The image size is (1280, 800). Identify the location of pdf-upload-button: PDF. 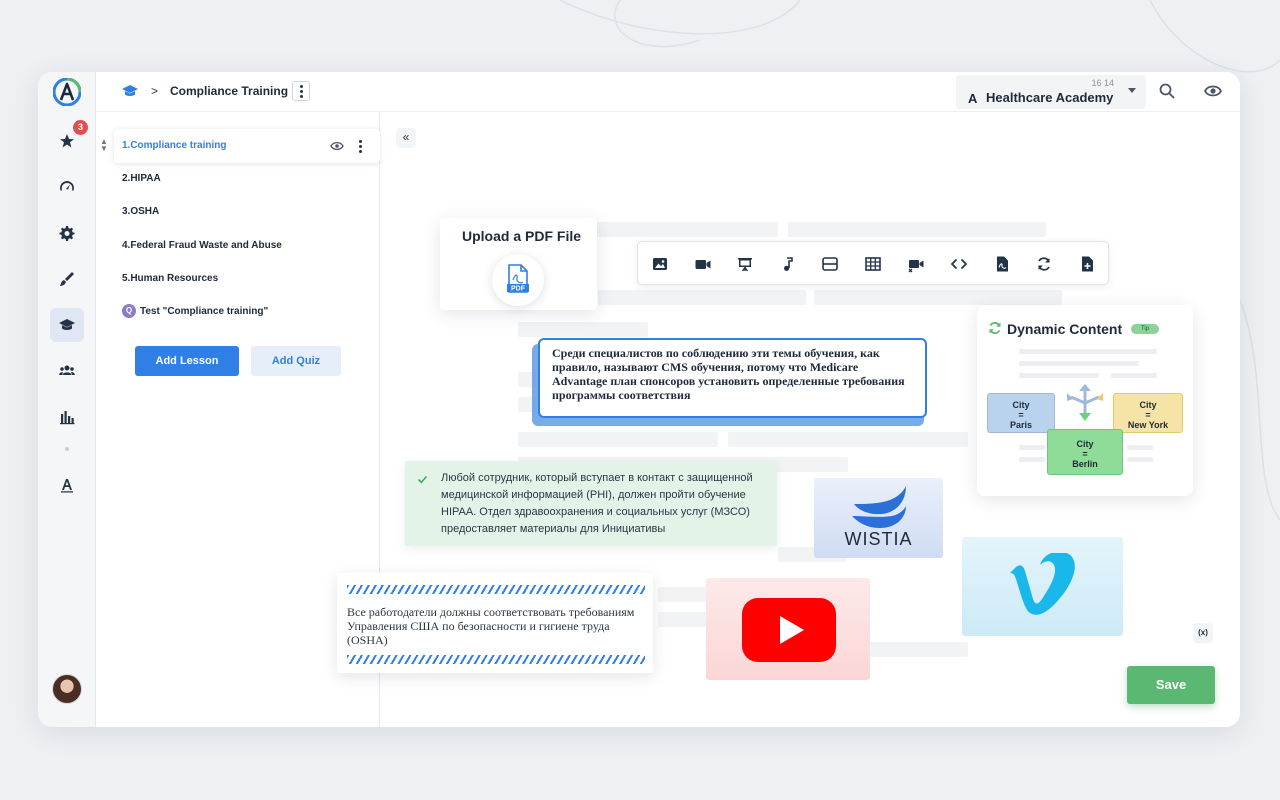
(518, 280).